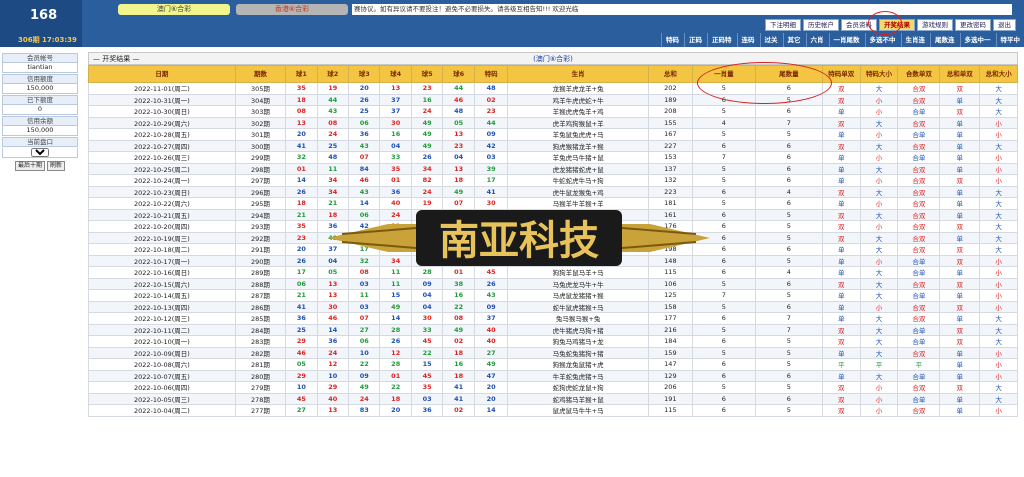 This screenshot has width=1024, height=477. I want to click on bet-menu-item: 过关, so click(770, 40).